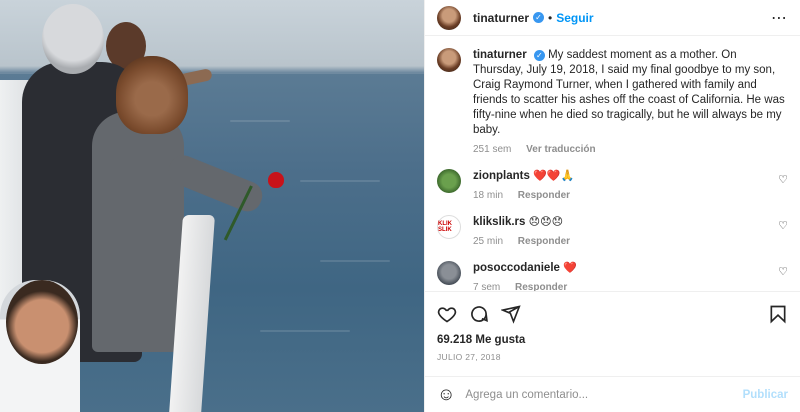  What do you see at coordinates (612, 276) in the screenshot?
I see `comment-row: posoccodaniele ❤️ 7 sem Responder ♡` at bounding box center [612, 276].